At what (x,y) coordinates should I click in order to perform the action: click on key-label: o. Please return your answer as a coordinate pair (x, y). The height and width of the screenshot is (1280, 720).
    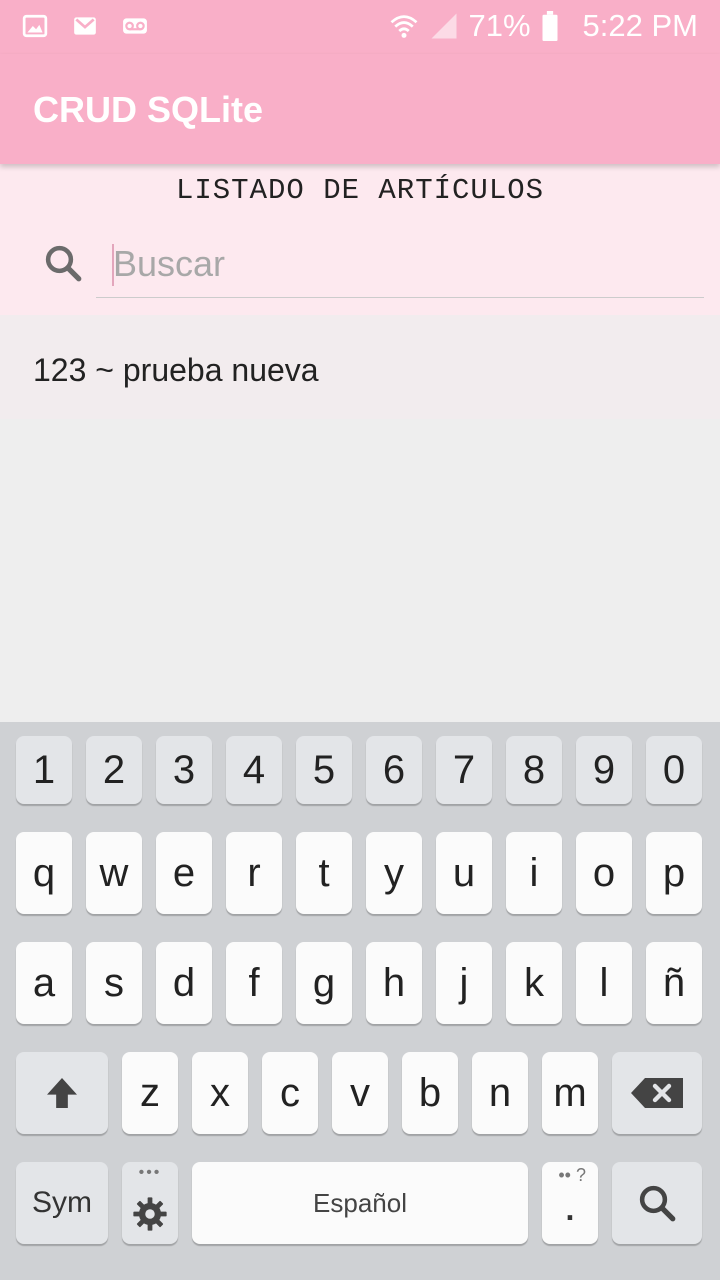
    Looking at the image, I should click on (604, 872).